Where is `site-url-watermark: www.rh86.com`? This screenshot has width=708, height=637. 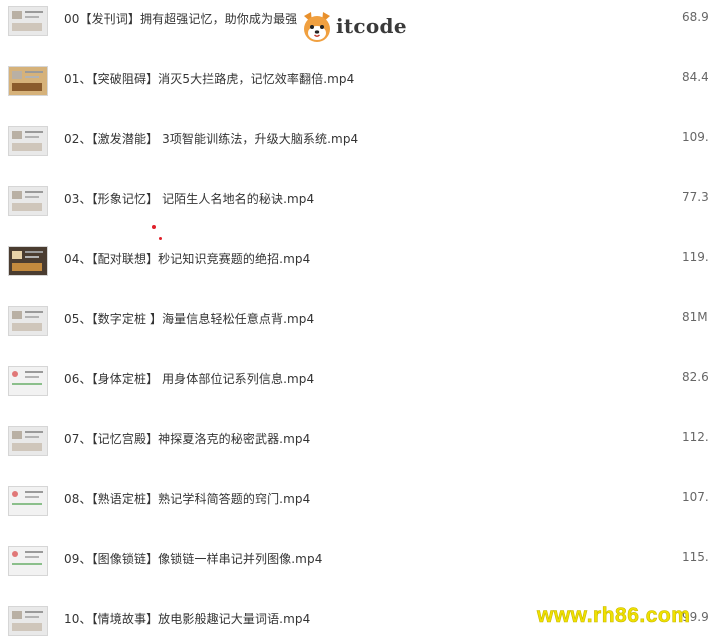
site-url-watermark: www.rh86.com is located at coordinates (614, 616).